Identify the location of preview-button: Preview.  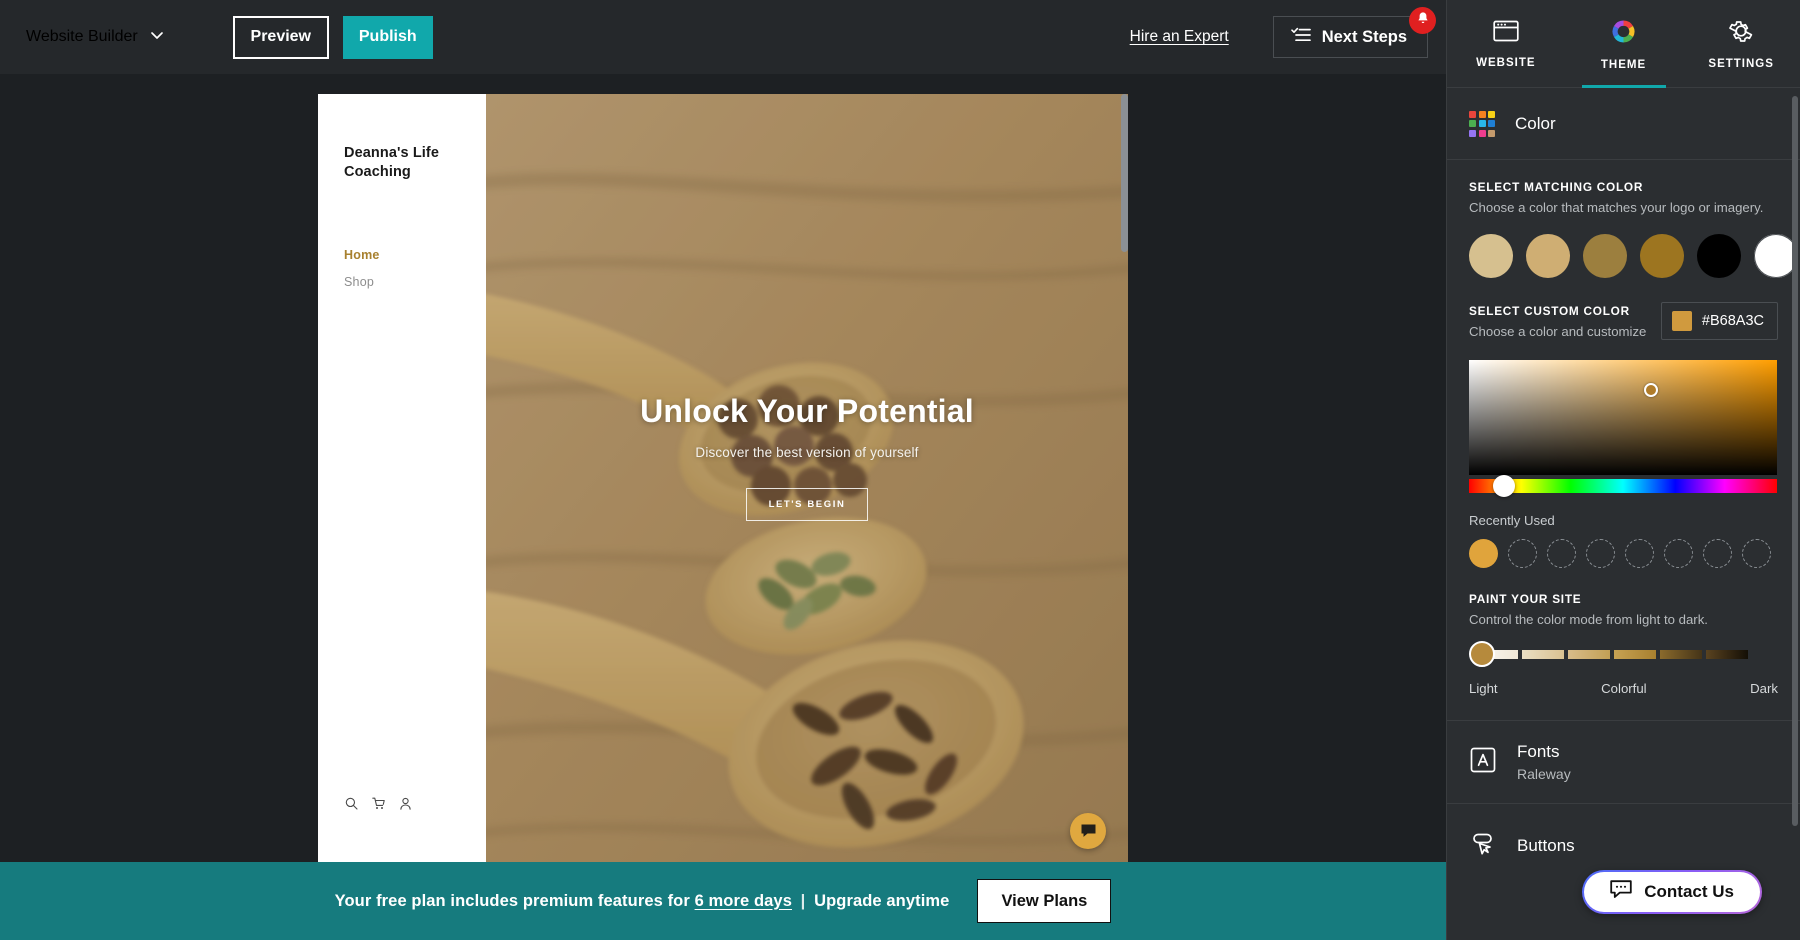
(280, 37).